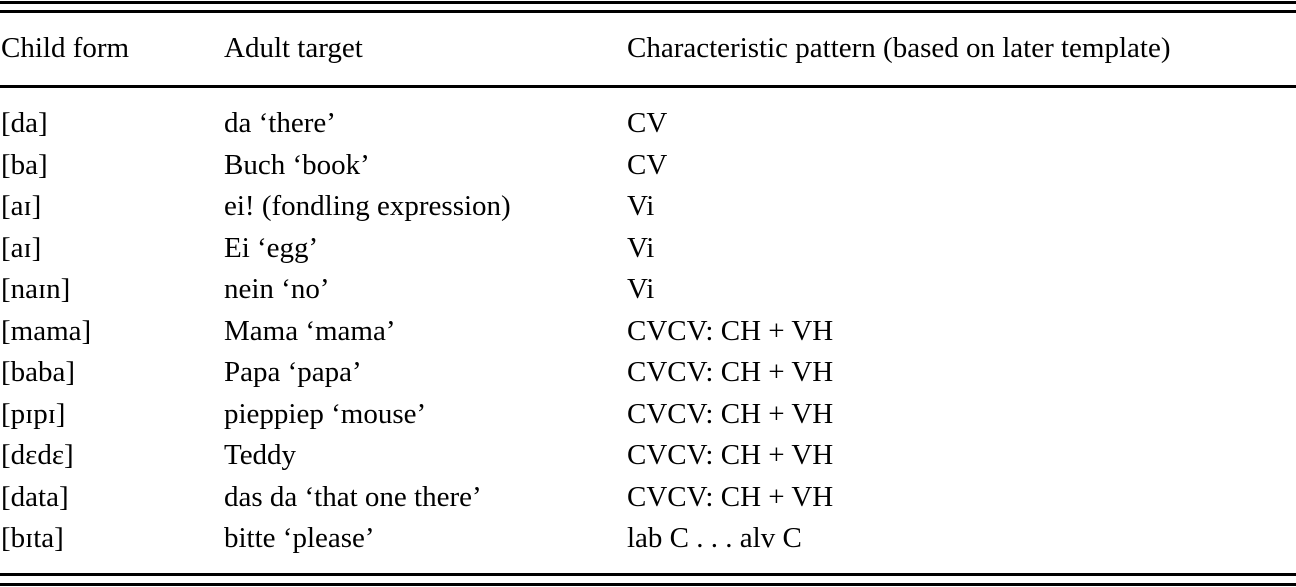 This screenshot has width=1296, height=587. What do you see at coordinates (310, 330) in the screenshot?
I see `adult-target-cell: Mama ‘mama’` at bounding box center [310, 330].